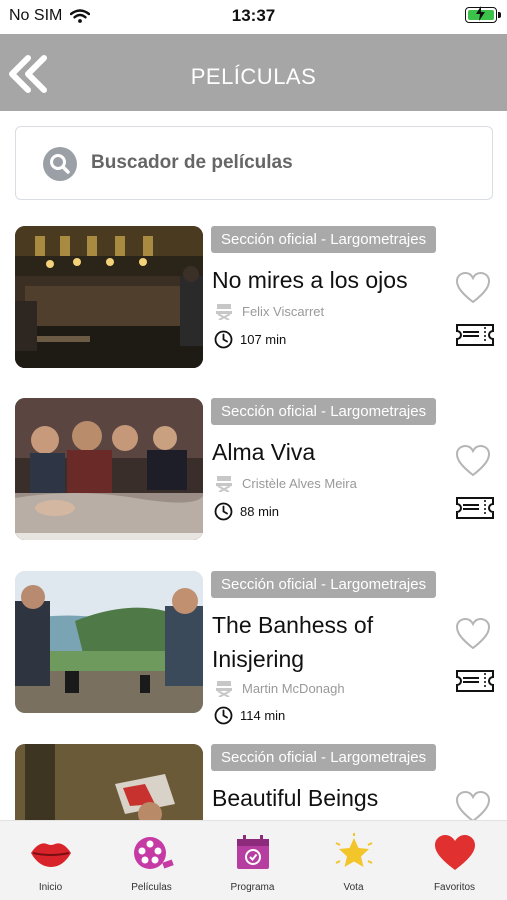 The width and height of the screenshot is (507, 900). I want to click on director-row: Felix Viscarret, so click(269, 311).